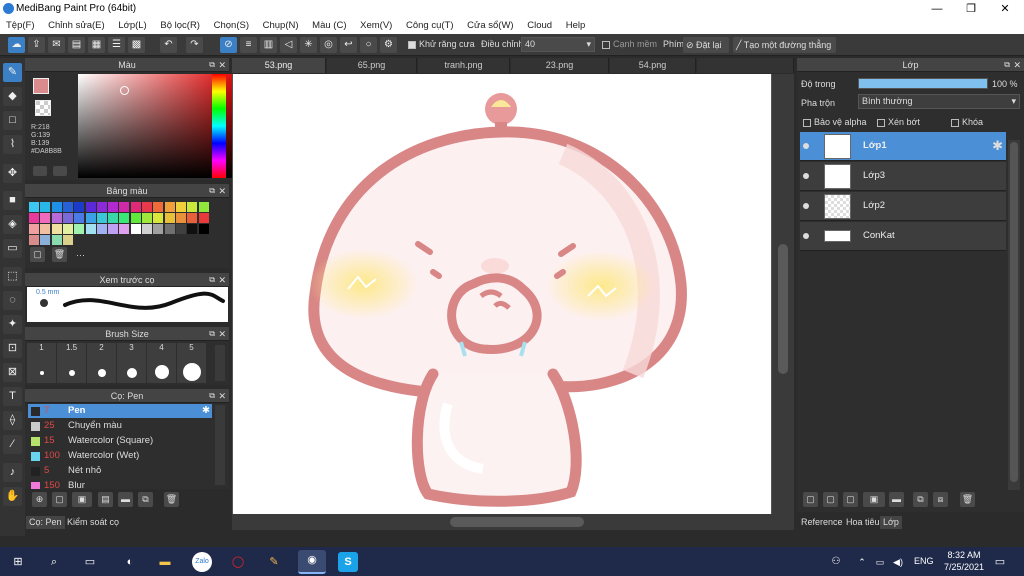  What do you see at coordinates (37, 254) in the screenshot?
I see `palette-new-icon: ▢` at bounding box center [37, 254].